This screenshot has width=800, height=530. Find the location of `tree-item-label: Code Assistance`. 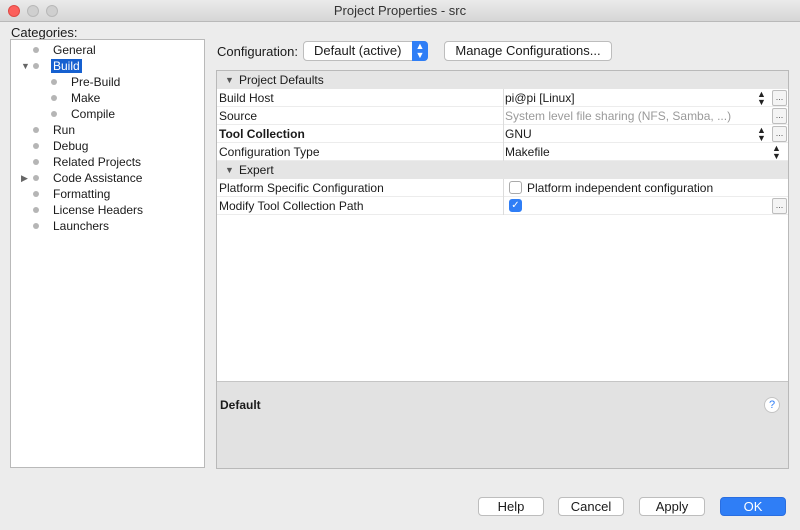

tree-item-label: Code Assistance is located at coordinates (98, 178).